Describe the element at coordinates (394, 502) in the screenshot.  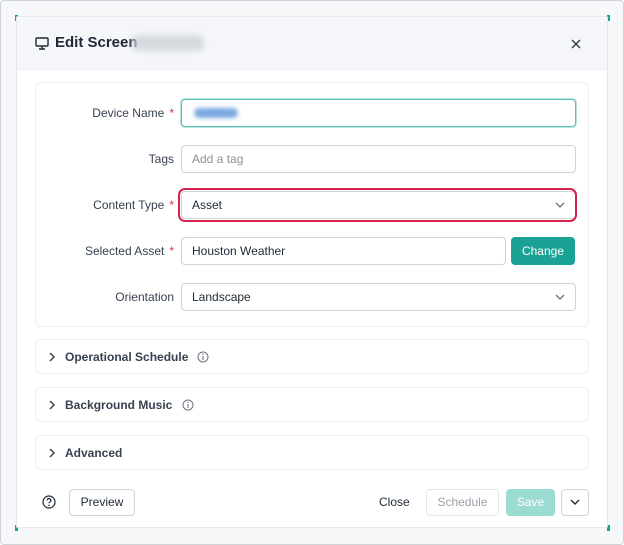
I see `close-text-button: Close` at that location.